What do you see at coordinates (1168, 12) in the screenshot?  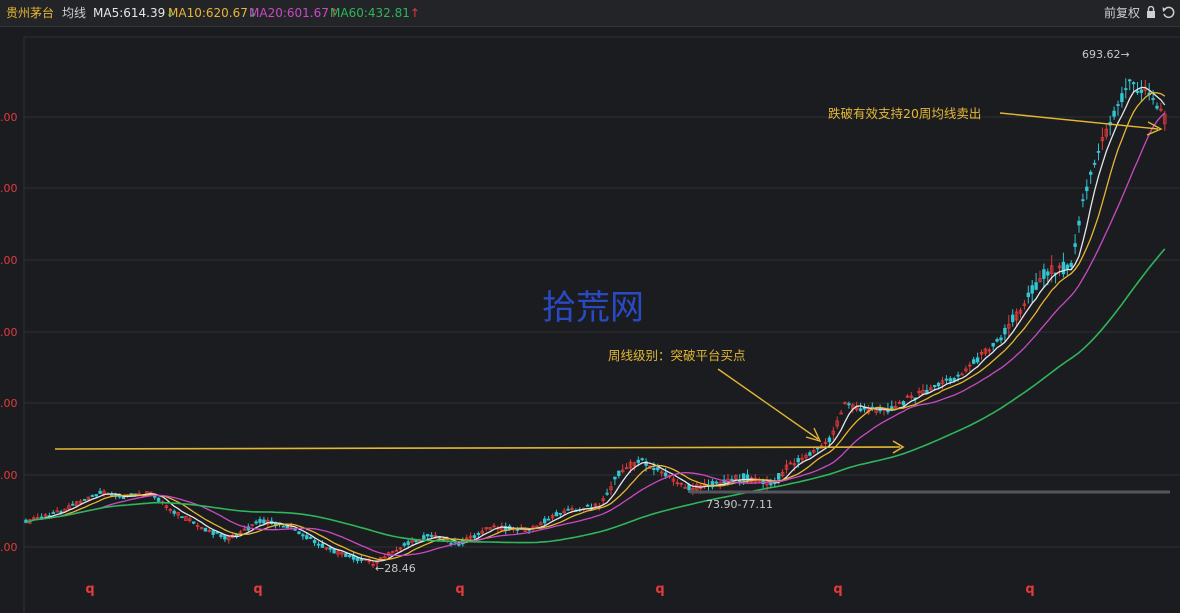 I see `undo-icon` at bounding box center [1168, 12].